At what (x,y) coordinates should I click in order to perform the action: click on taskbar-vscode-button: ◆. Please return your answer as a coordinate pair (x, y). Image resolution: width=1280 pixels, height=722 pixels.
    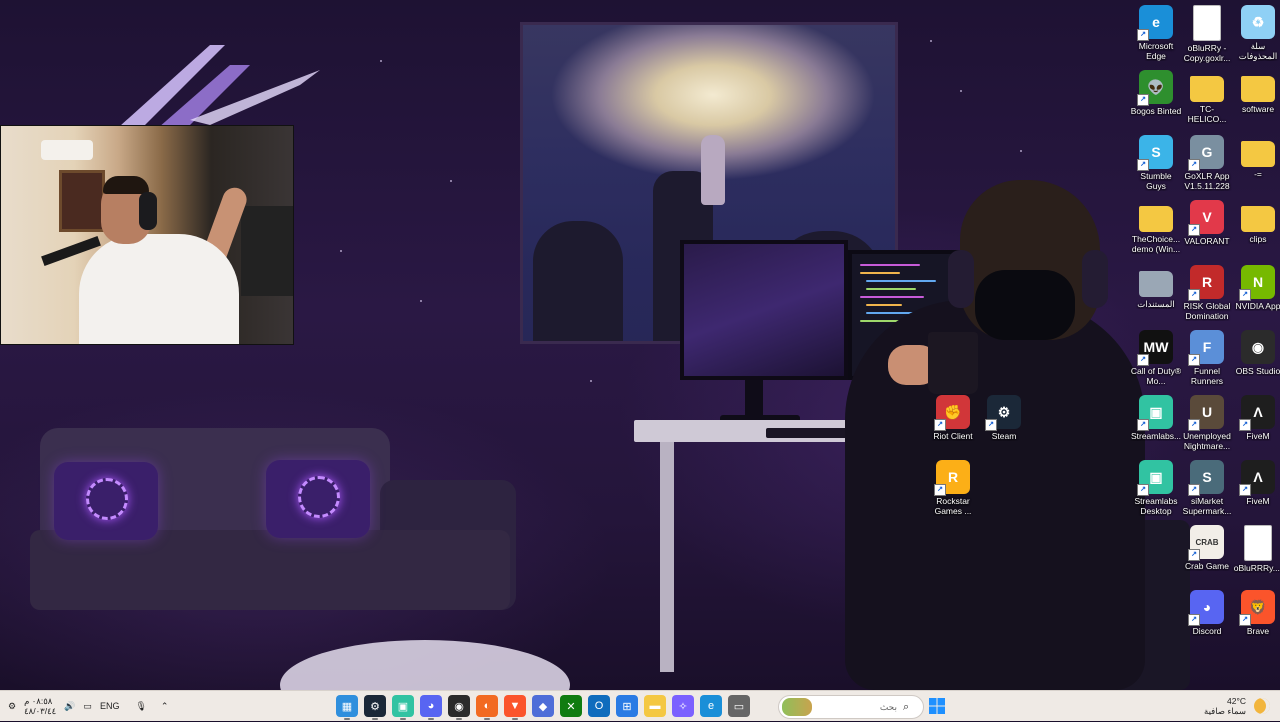
    Looking at the image, I should click on (543, 706).